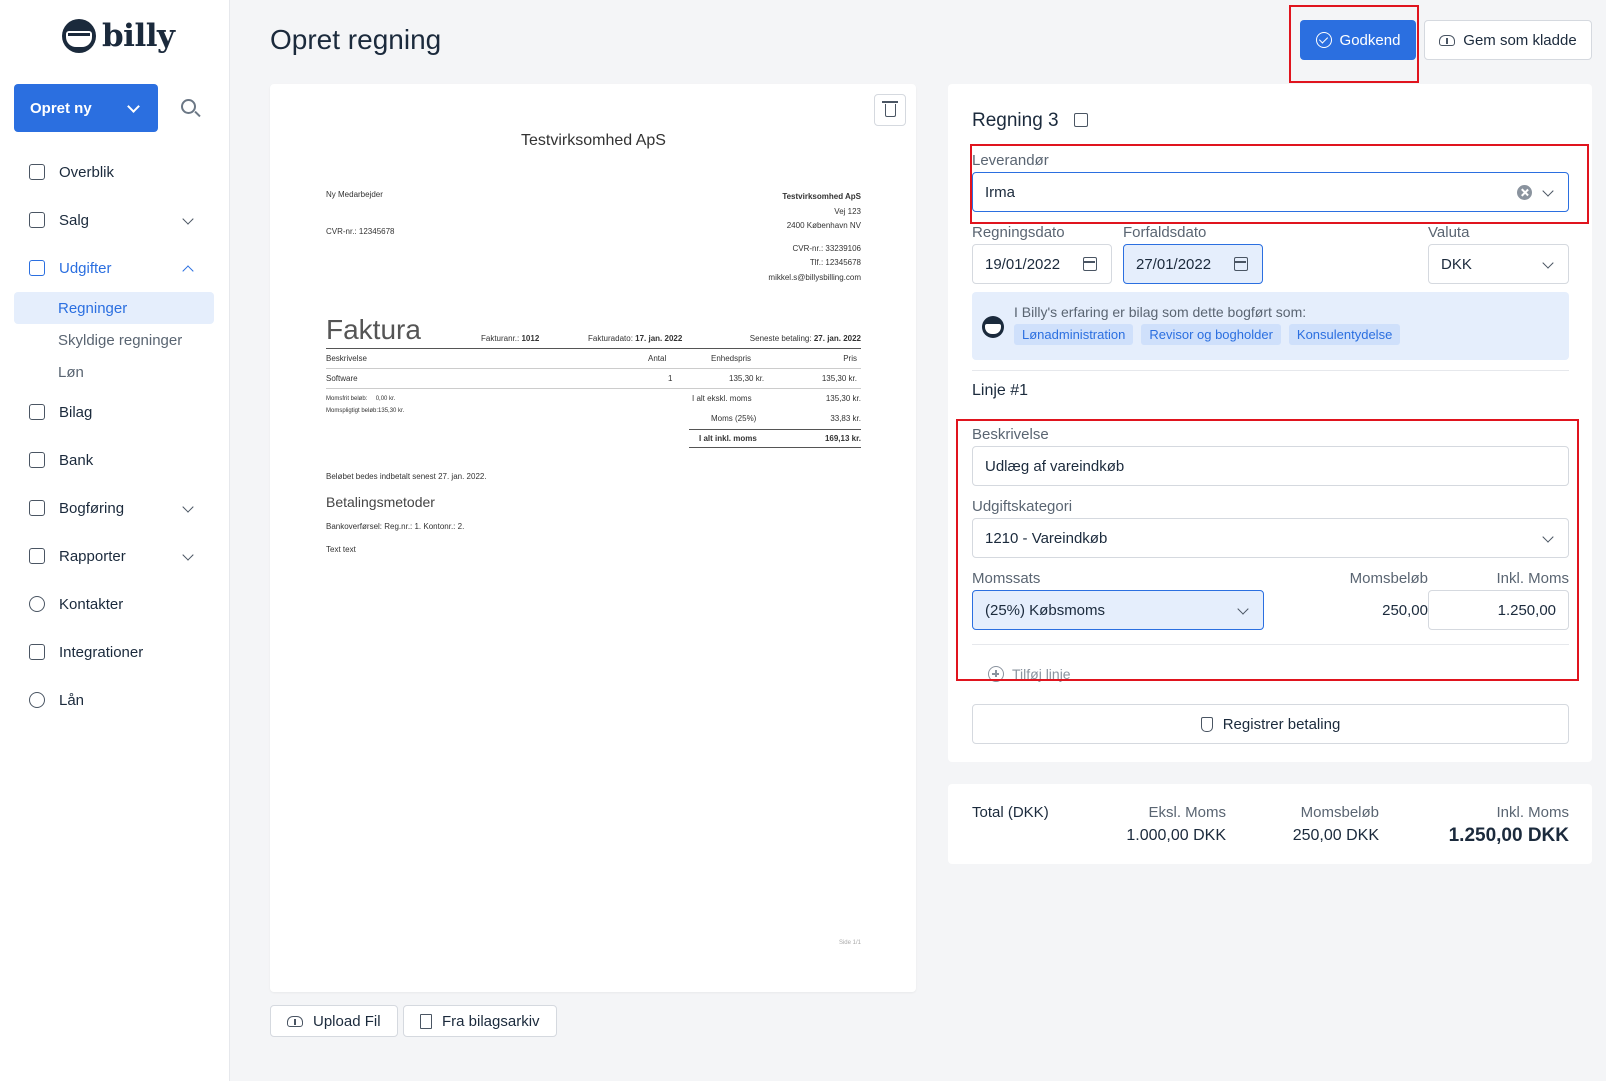  What do you see at coordinates (101, 652) in the screenshot?
I see `sidebar-item-label: Integrationer` at bounding box center [101, 652].